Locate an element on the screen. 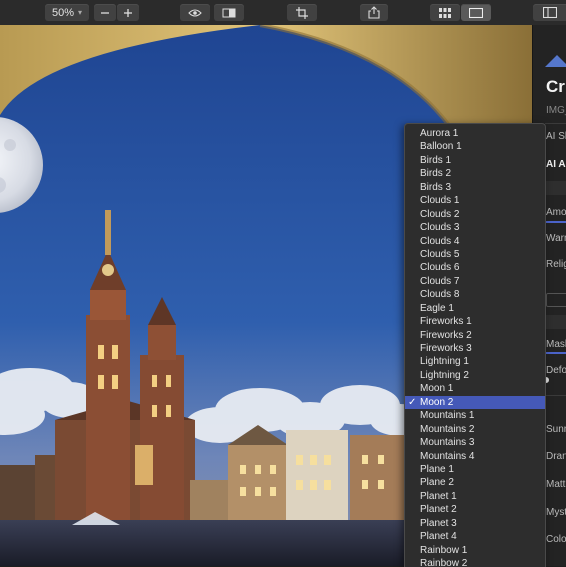  dropdown-option: Moon 1 is located at coordinates (475, 388).